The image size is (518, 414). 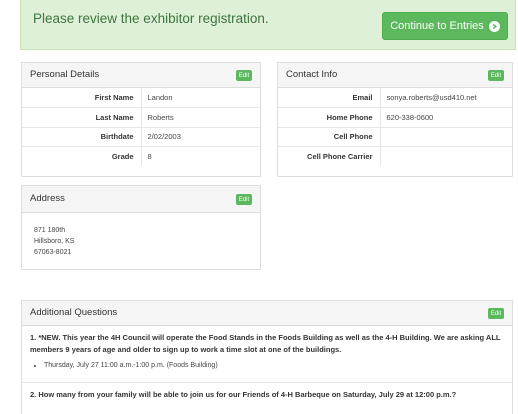 I want to click on table-row: Birthdate 2/02/2003, so click(x=141, y=136).